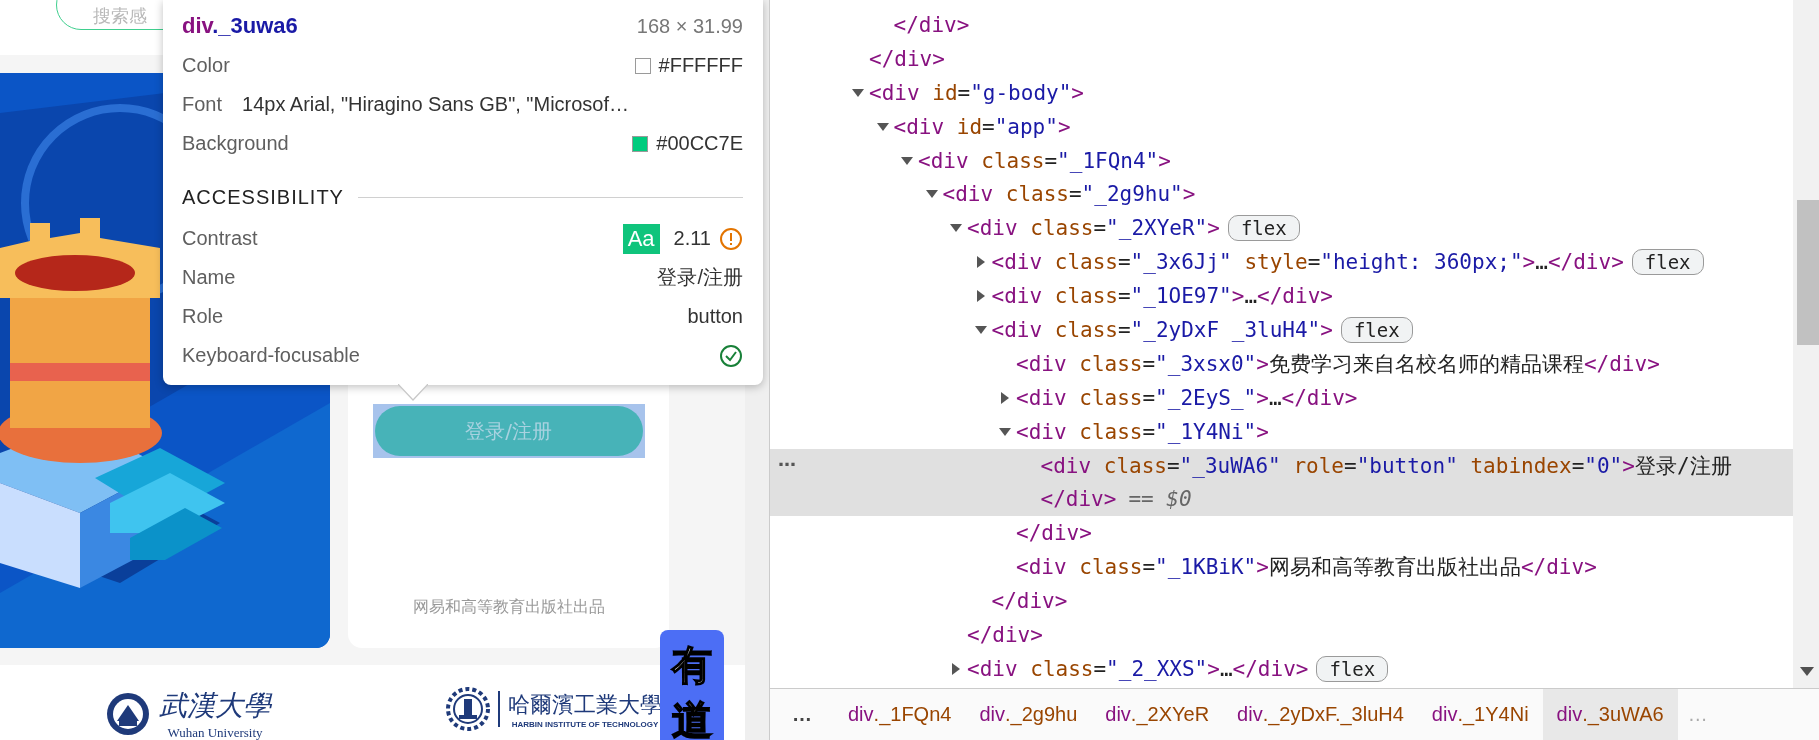 The image size is (1819, 740). What do you see at coordinates (700, 65) in the screenshot?
I see `property-value: #FFFFFF` at bounding box center [700, 65].